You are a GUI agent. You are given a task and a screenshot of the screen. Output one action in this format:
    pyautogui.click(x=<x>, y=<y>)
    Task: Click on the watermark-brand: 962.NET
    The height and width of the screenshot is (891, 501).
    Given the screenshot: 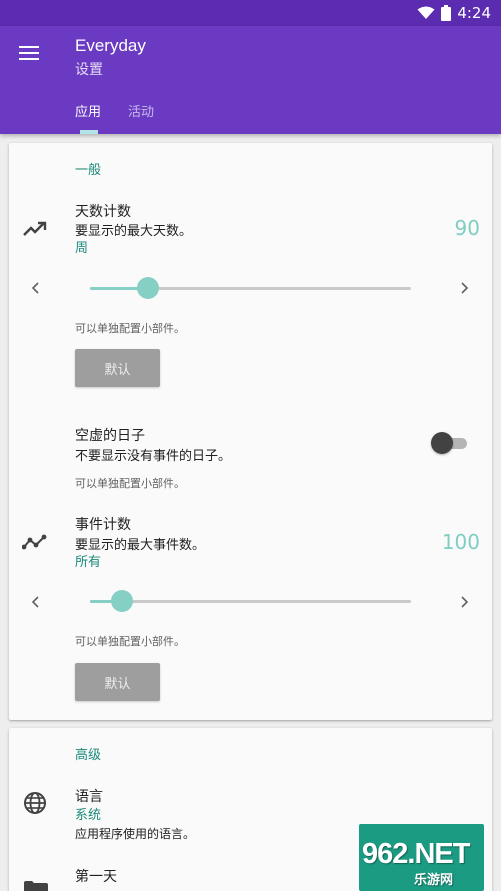 What is the action you would take?
    pyautogui.click(x=416, y=854)
    